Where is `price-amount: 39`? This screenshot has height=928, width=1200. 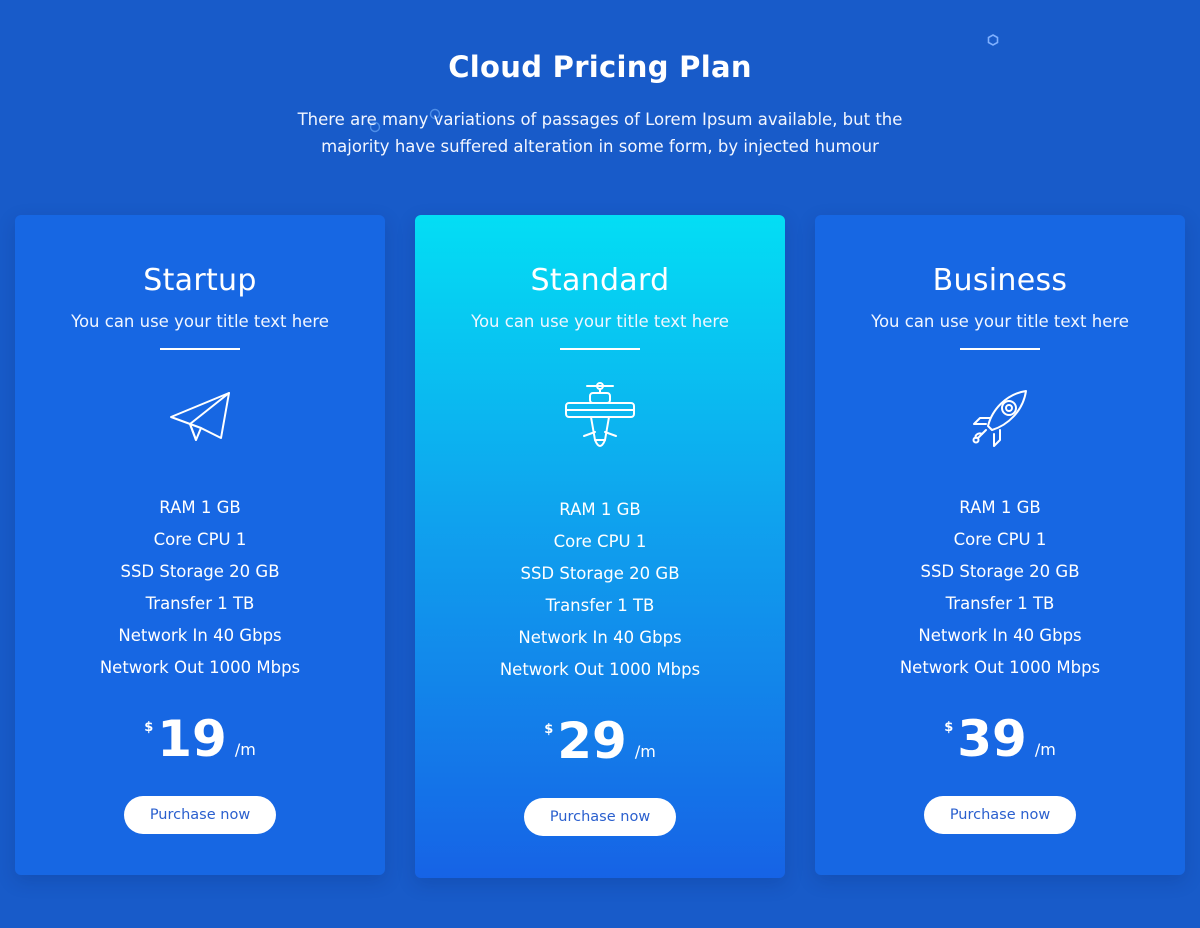
price-amount: 39 is located at coordinates (992, 739).